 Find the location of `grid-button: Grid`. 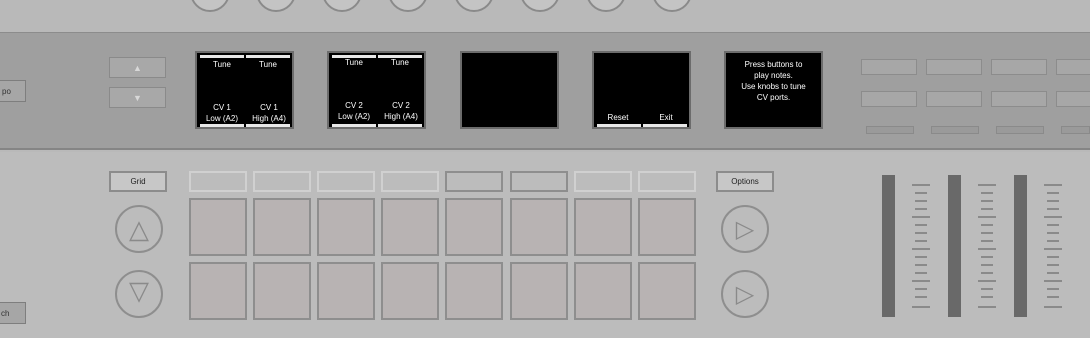

grid-button: Grid is located at coordinates (138, 181).